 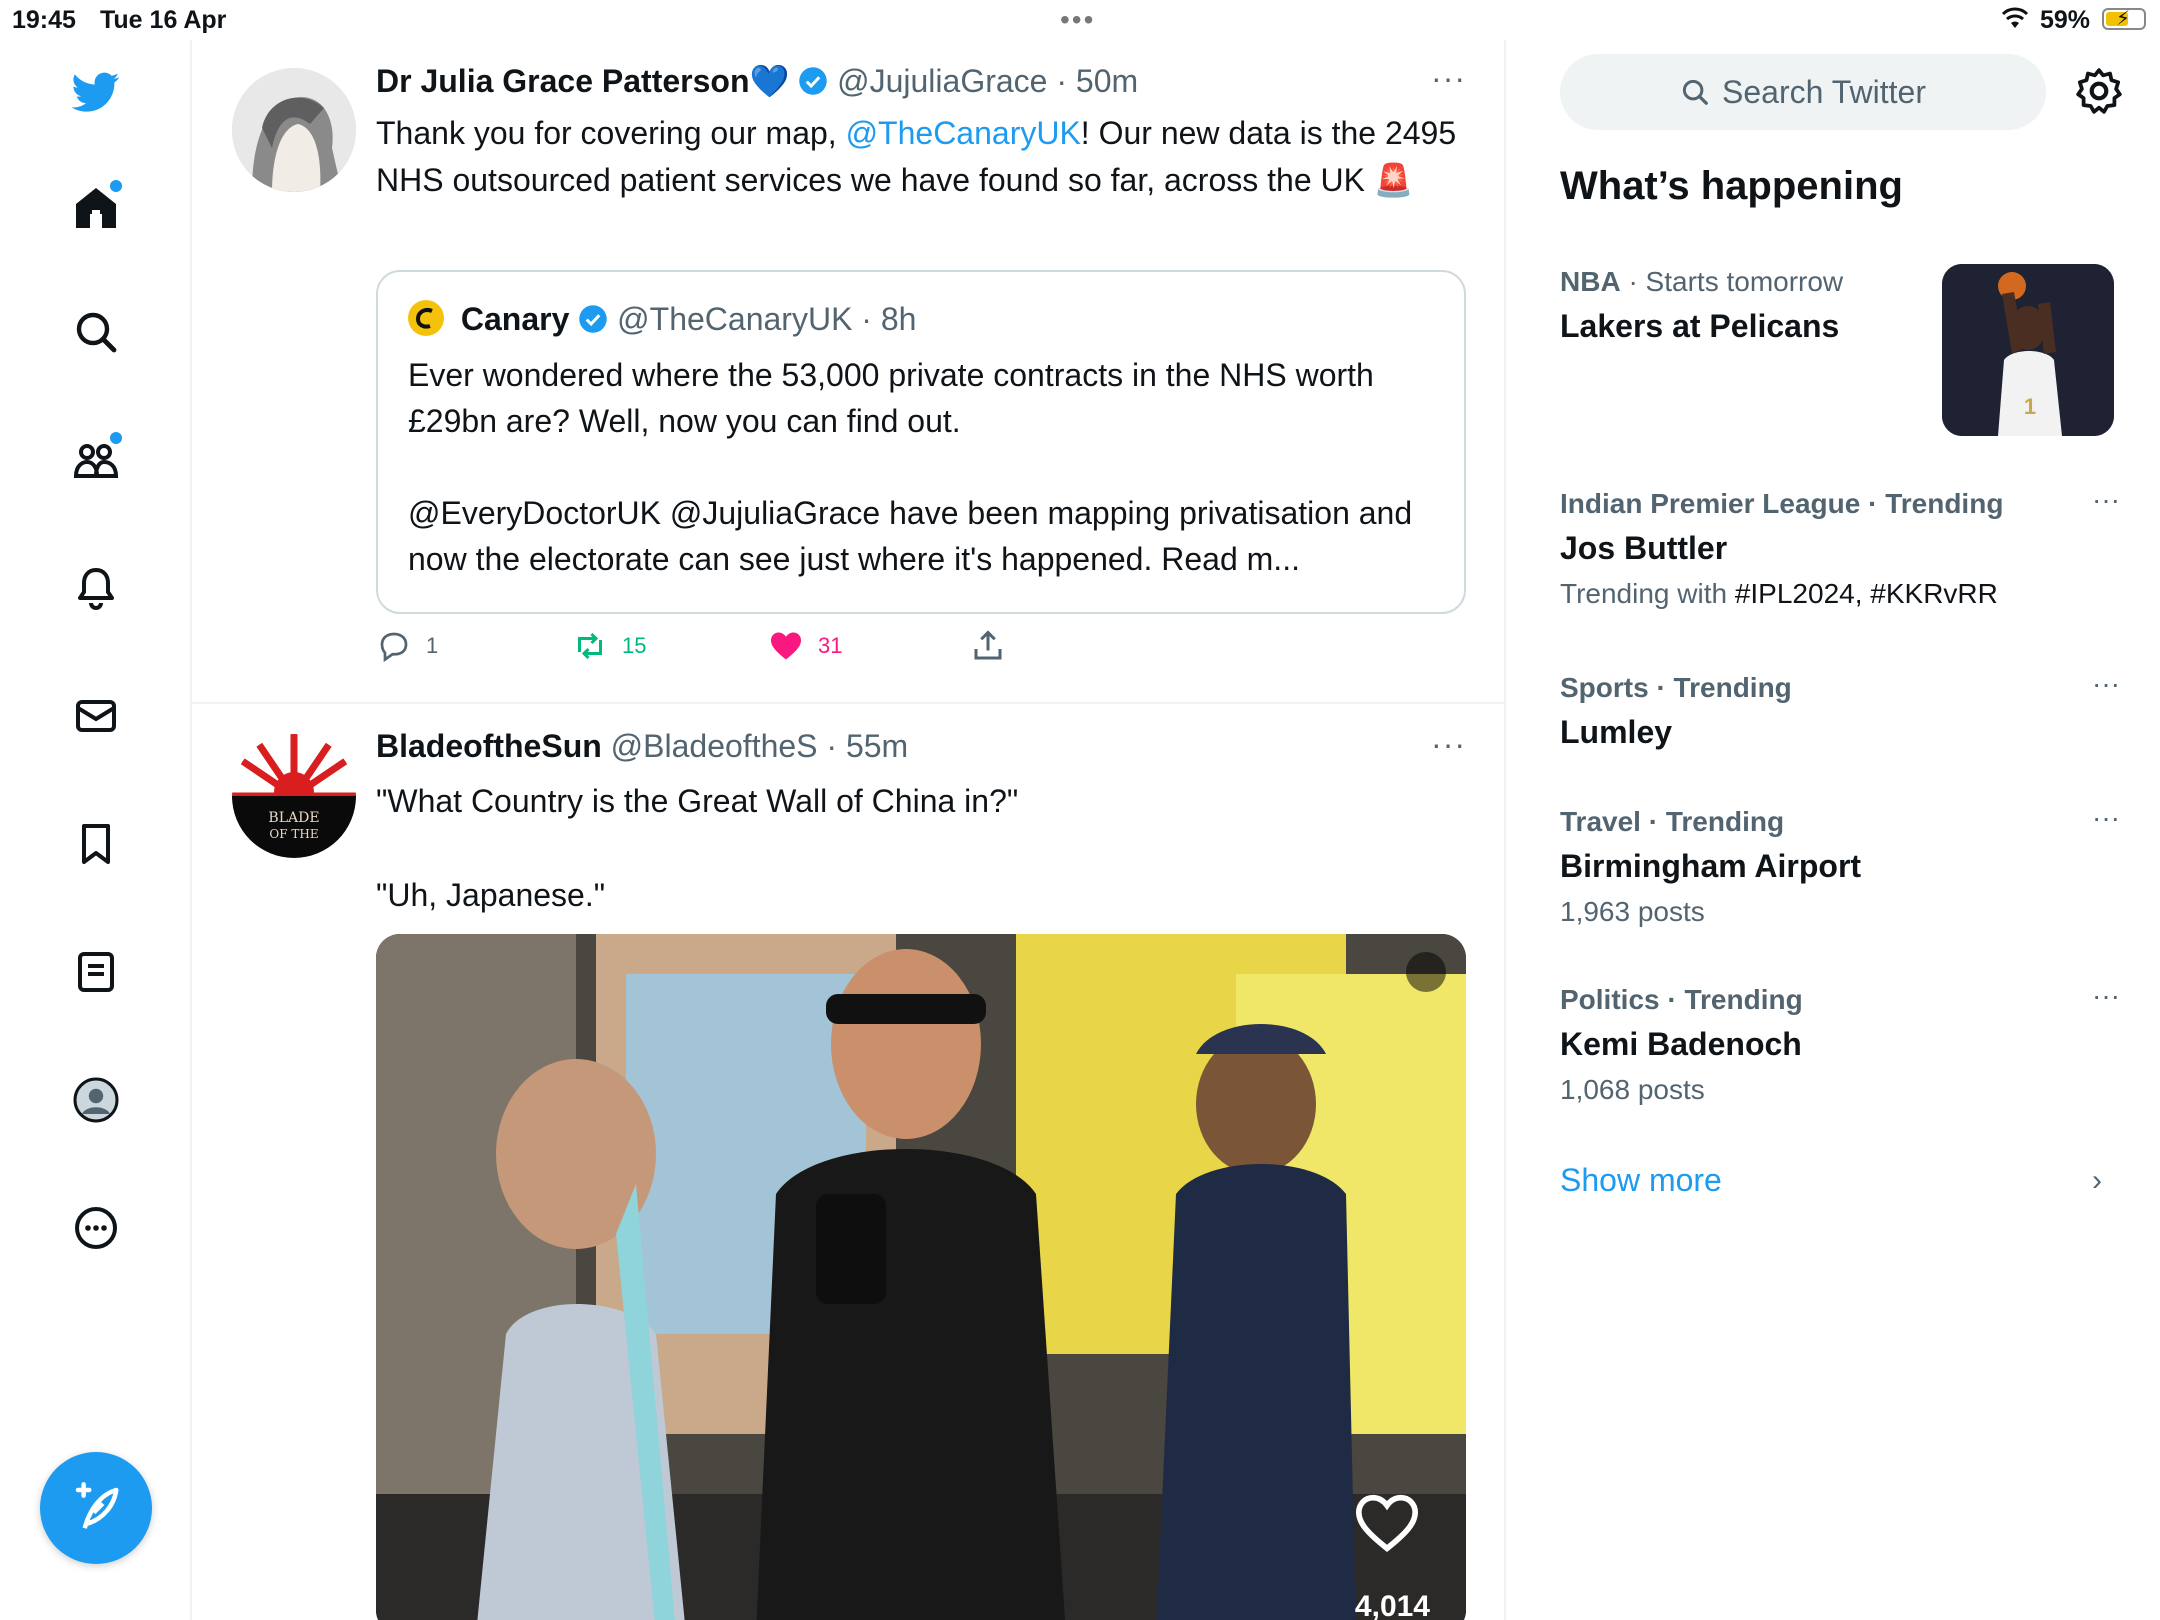 I want to click on svg-text: OF THE, so click(x=293, y=834).